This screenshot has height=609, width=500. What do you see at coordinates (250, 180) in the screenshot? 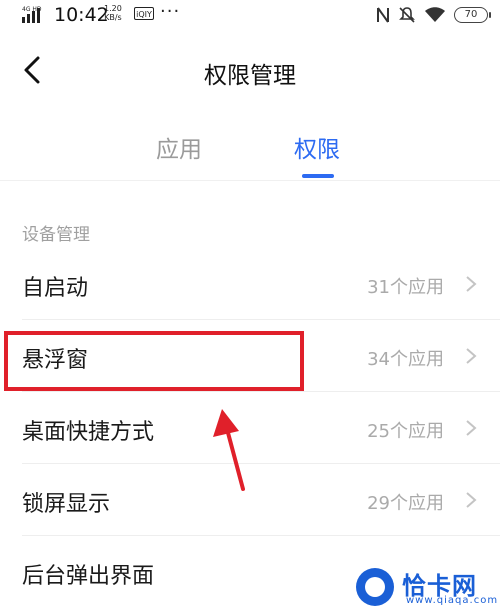
I see `divider` at bounding box center [250, 180].